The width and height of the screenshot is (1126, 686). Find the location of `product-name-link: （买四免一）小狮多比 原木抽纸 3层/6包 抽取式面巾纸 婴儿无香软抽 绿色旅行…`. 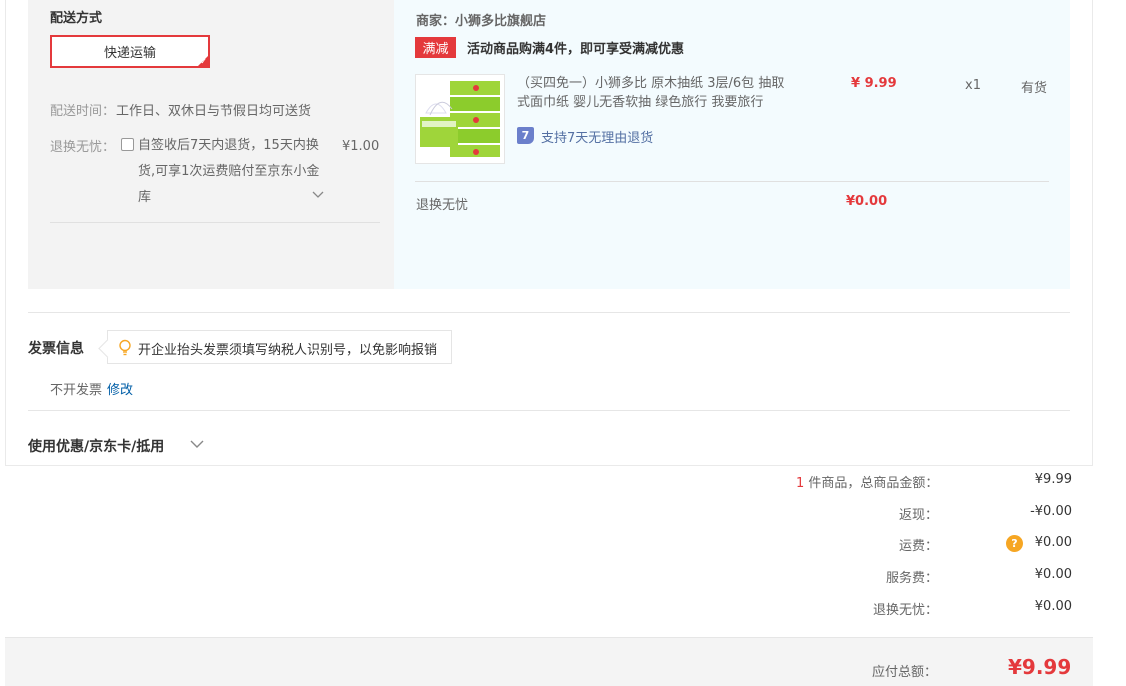

product-name-link: （买四免一）小狮多比 原木抽纸 3层/6包 抽取式面巾纸 婴儿无香软抽 绿色旅行… is located at coordinates (652, 93).